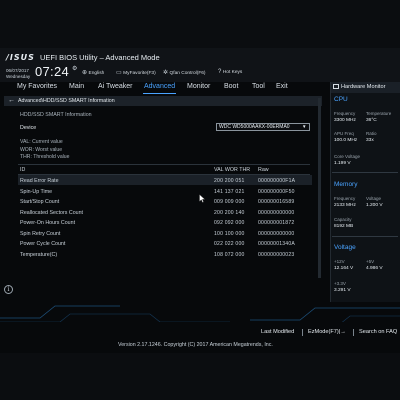 The width and height of the screenshot is (400, 400). What do you see at coordinates (263, 170) in the screenshot?
I see `column-header-raw: Raw` at bounding box center [263, 170].